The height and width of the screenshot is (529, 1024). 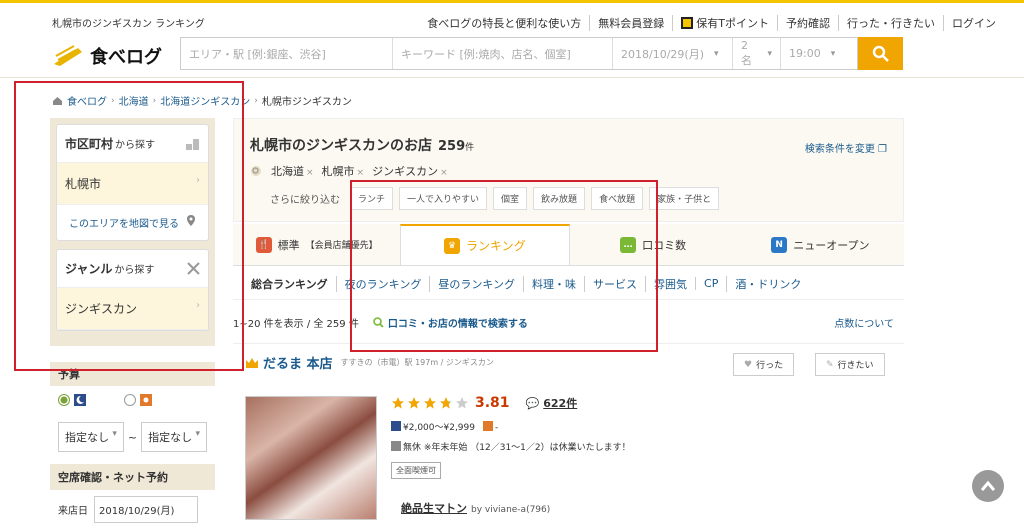 What do you see at coordinates (306, 102) in the screenshot?
I see `crumb-current: 札幌市ジンギスカン` at bounding box center [306, 102].